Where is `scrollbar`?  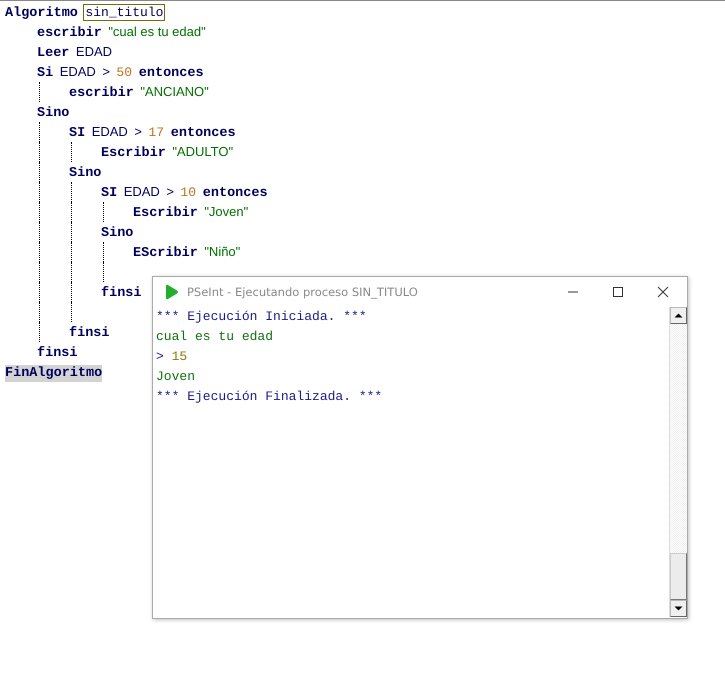 scrollbar is located at coordinates (678, 462).